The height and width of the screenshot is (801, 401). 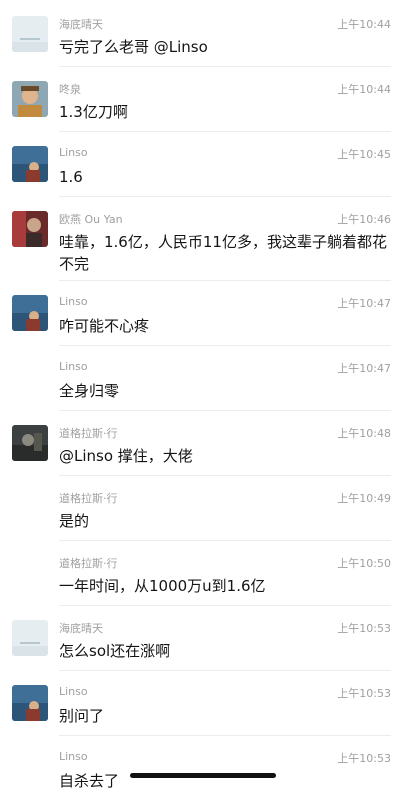 What do you see at coordinates (200, 443) in the screenshot?
I see `chat-message: 道格拉斯·行 上午10:48 @Linso 撑住，大佬` at bounding box center [200, 443].